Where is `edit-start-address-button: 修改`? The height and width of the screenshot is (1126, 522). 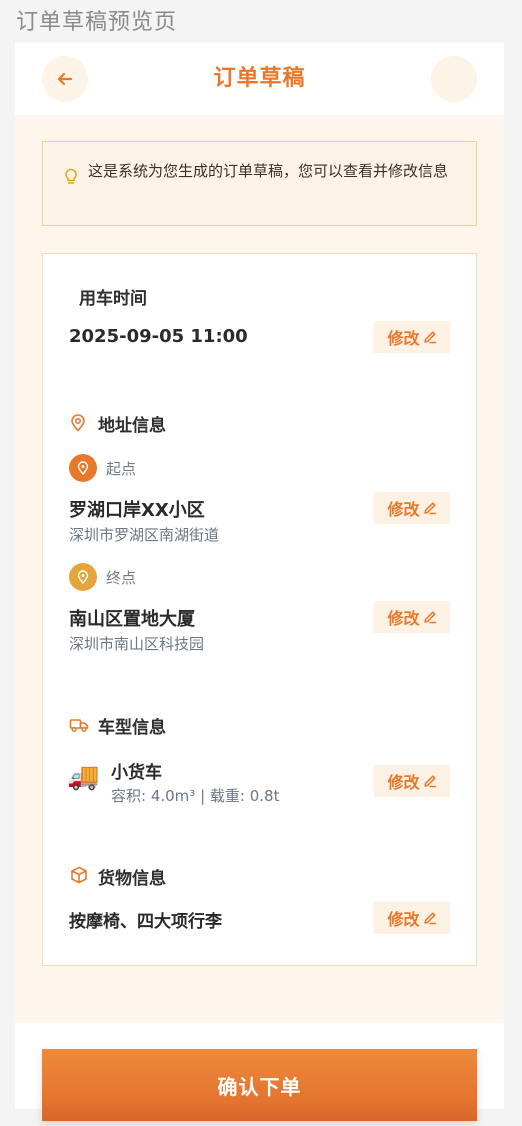 edit-start-address-button: 修改 is located at coordinates (412, 508).